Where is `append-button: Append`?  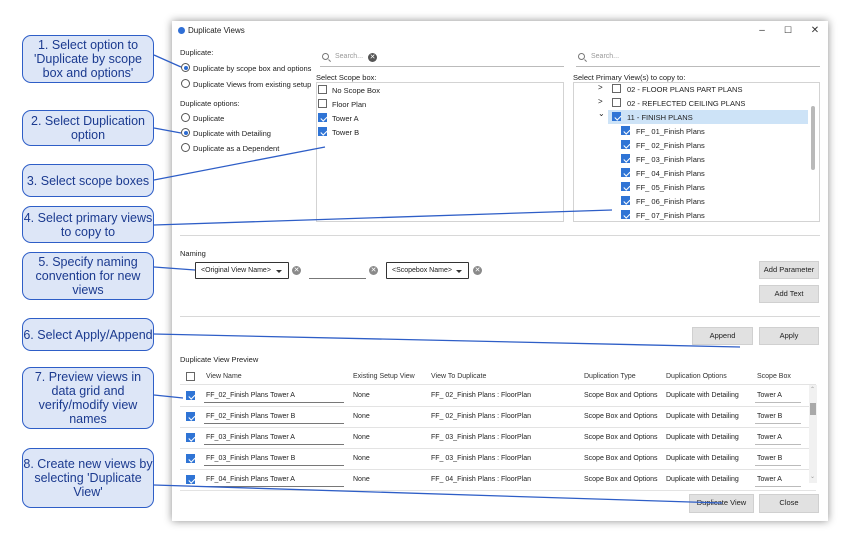
append-button: Append is located at coordinates (722, 336).